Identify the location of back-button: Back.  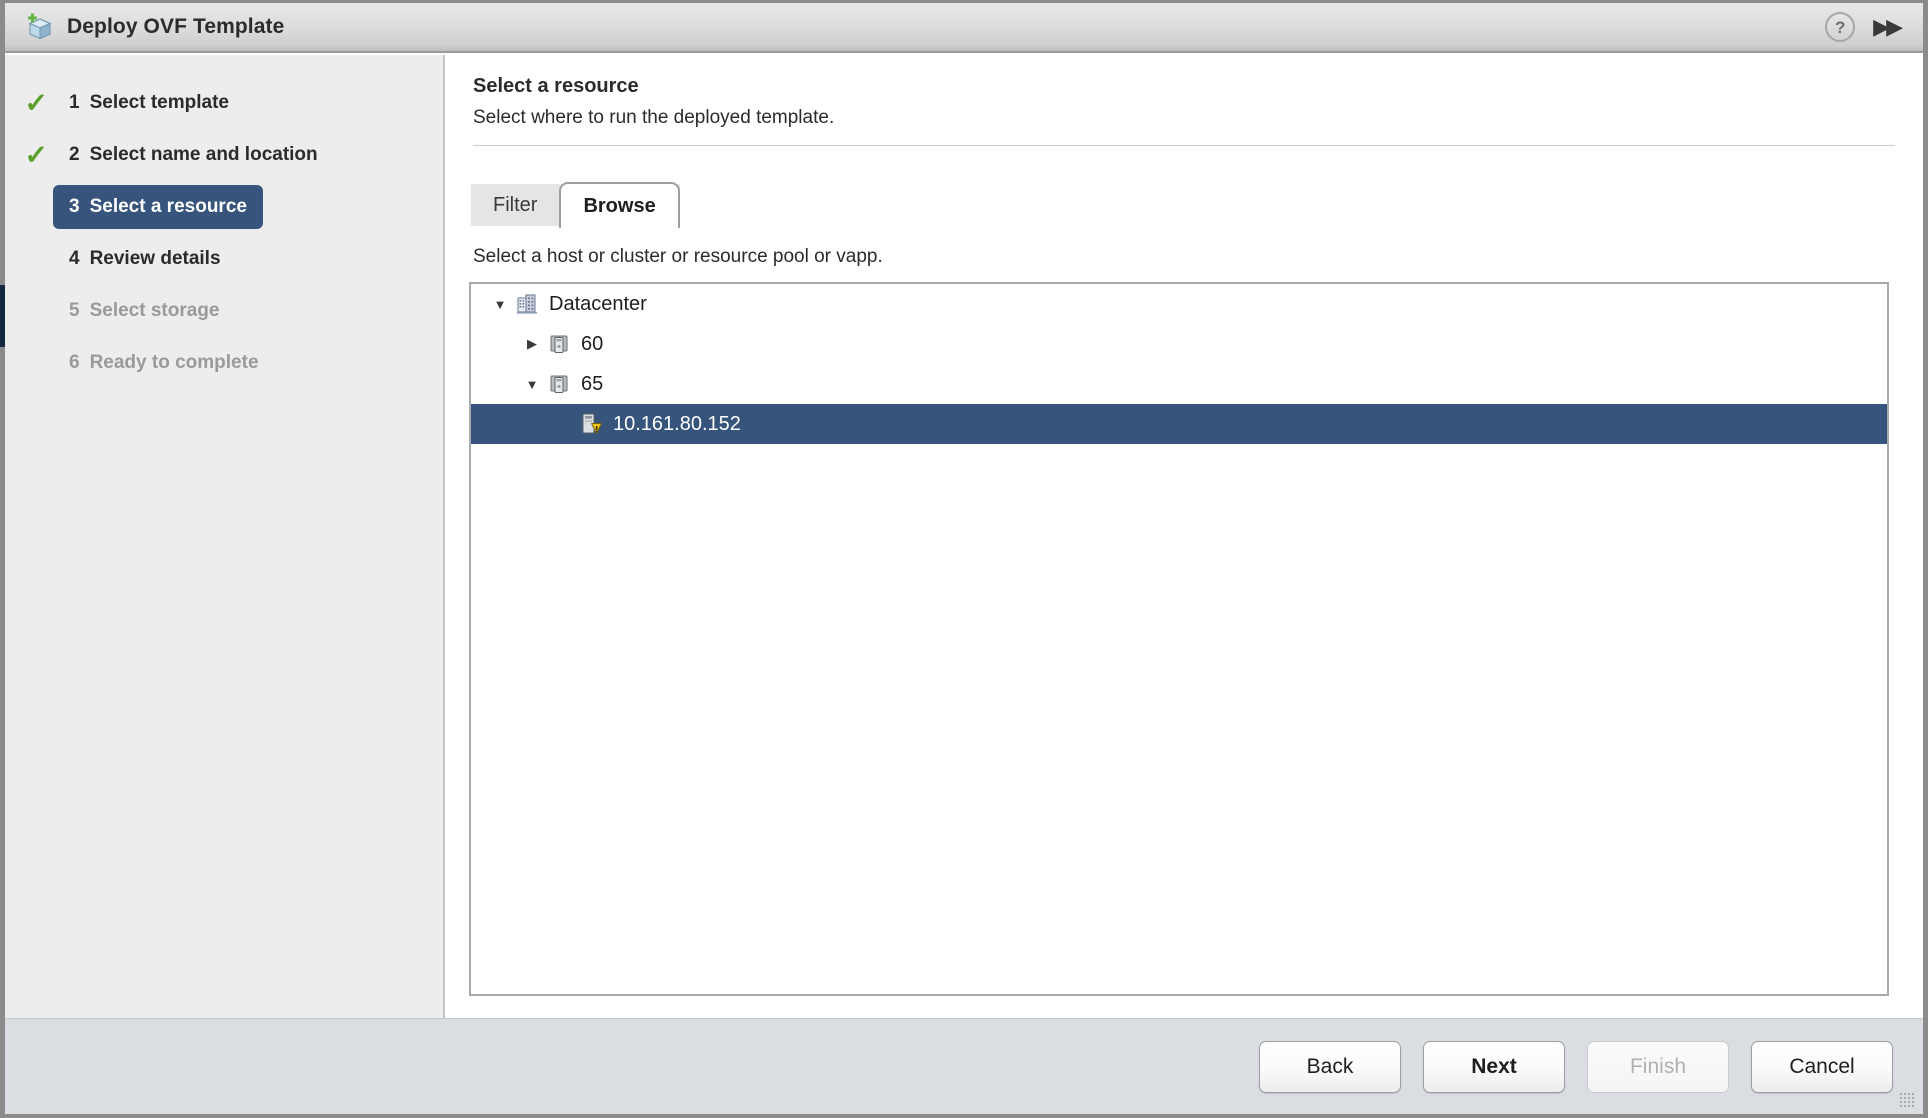
(1330, 1066).